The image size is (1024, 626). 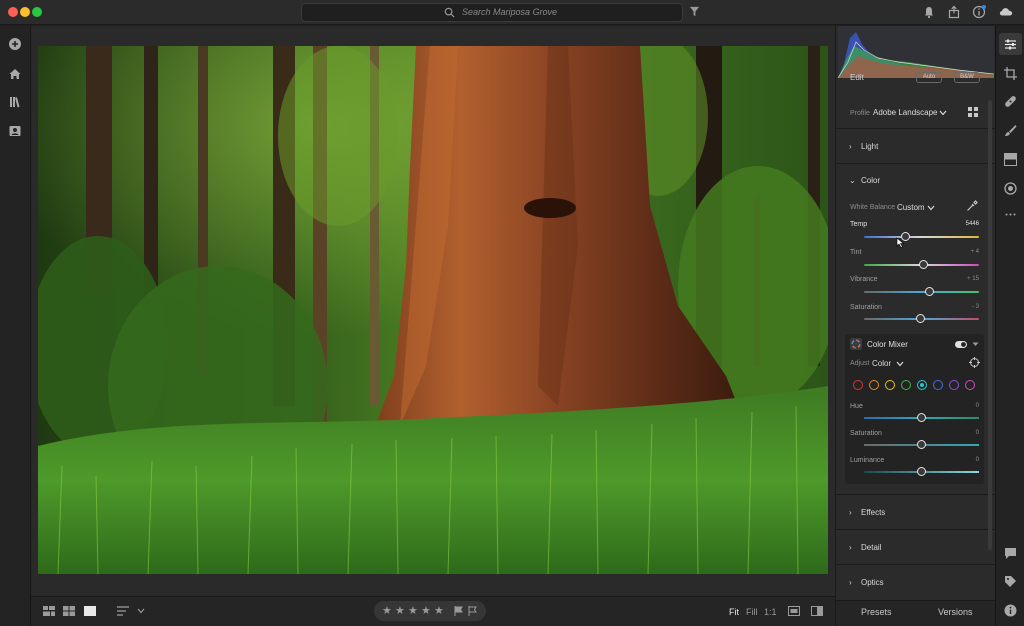 I want to click on star-rating: ★ ★ ★ ★ ★, so click(x=430, y=611).